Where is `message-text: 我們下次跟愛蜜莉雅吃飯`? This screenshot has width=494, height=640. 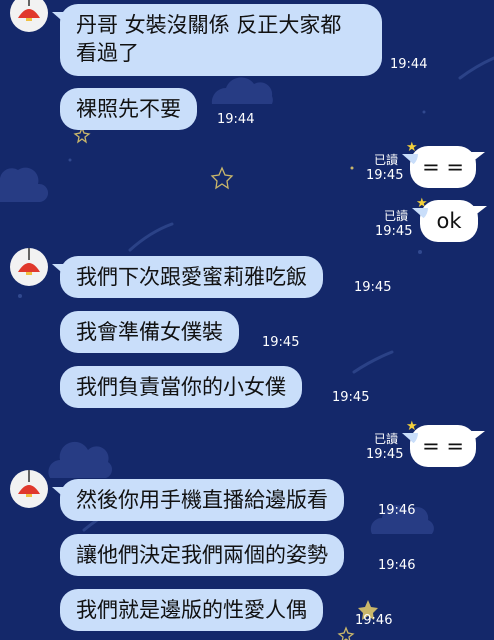
message-text: 我們下次跟愛蜜莉雅吃飯 is located at coordinates (191, 277).